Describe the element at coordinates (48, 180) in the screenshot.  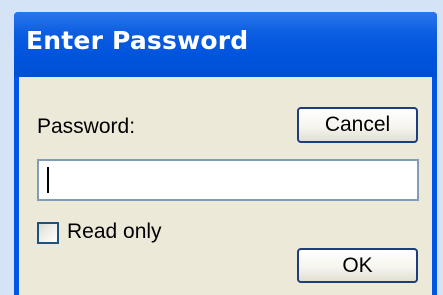
I see `text-caret` at that location.